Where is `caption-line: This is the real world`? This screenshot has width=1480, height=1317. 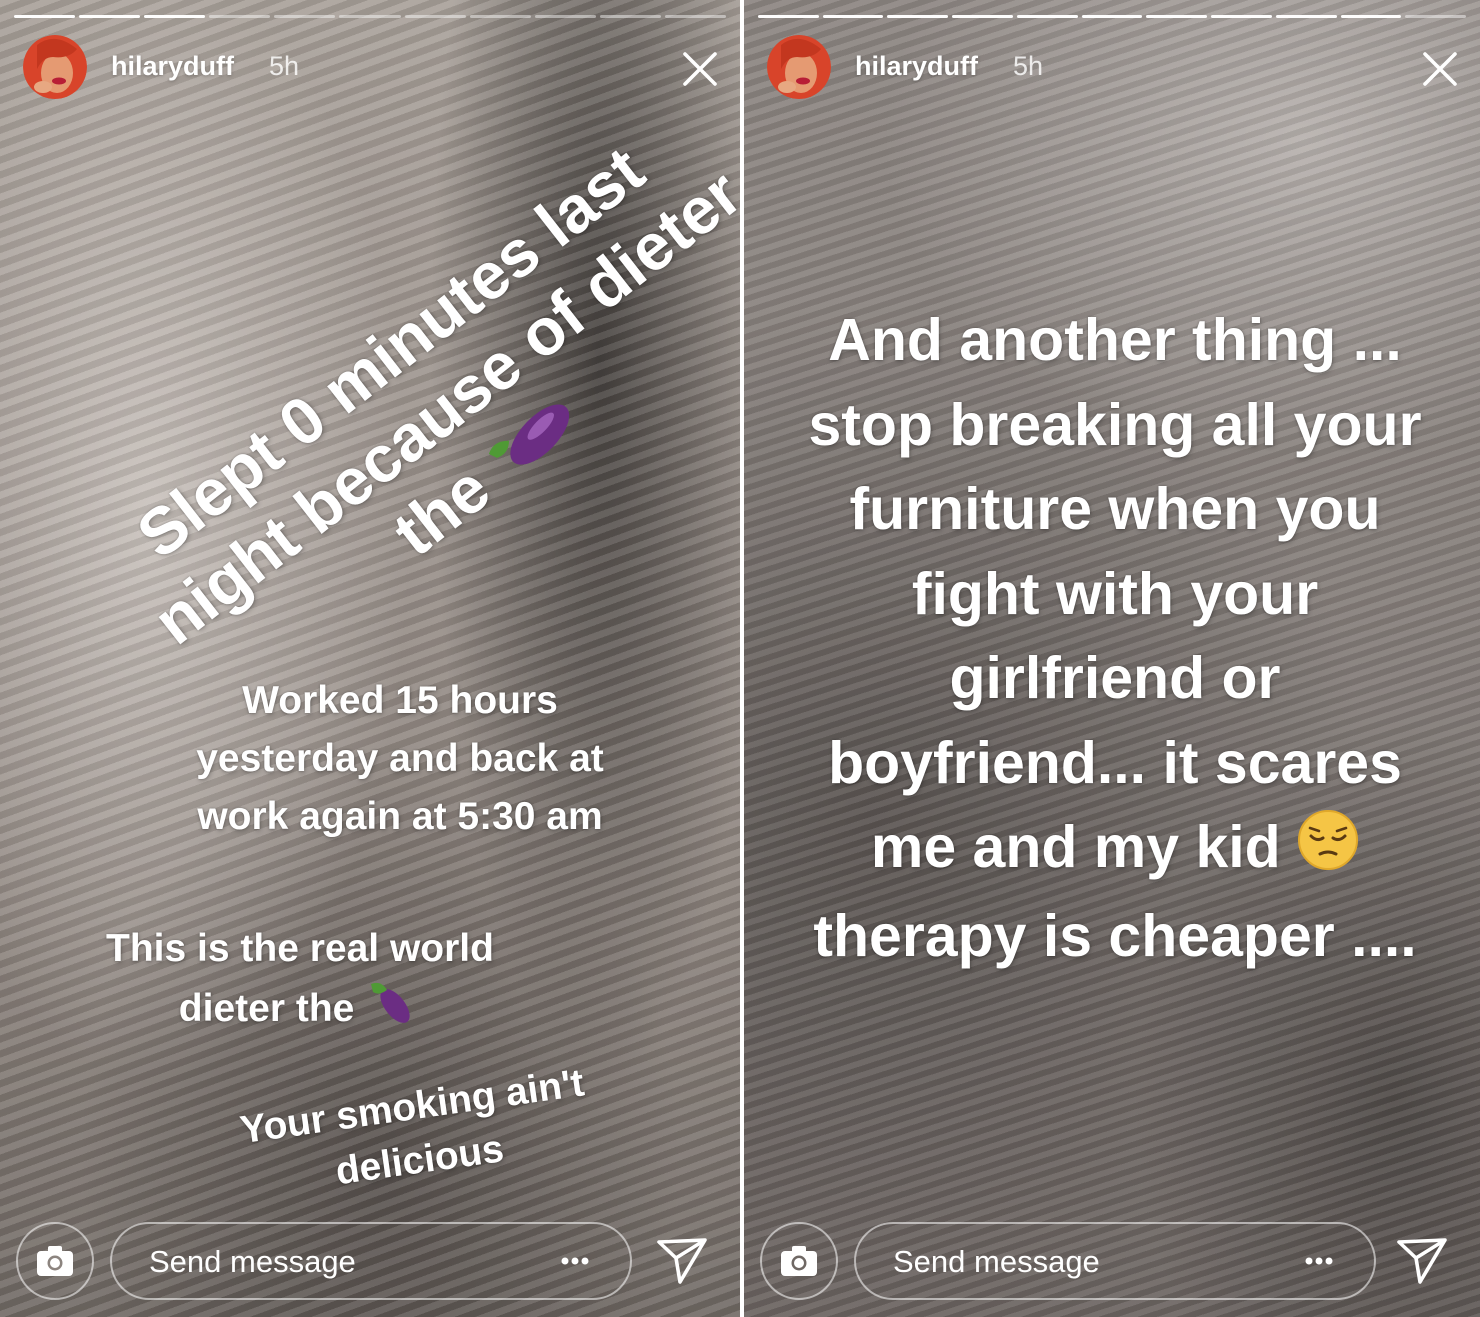
caption-line: This is the real world is located at coordinates (300, 948).